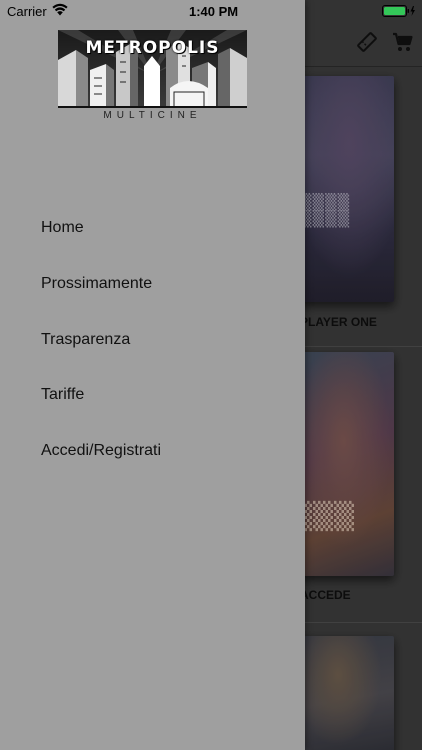  Describe the element at coordinates (399, 11) in the screenshot. I see `battery-icon` at that location.